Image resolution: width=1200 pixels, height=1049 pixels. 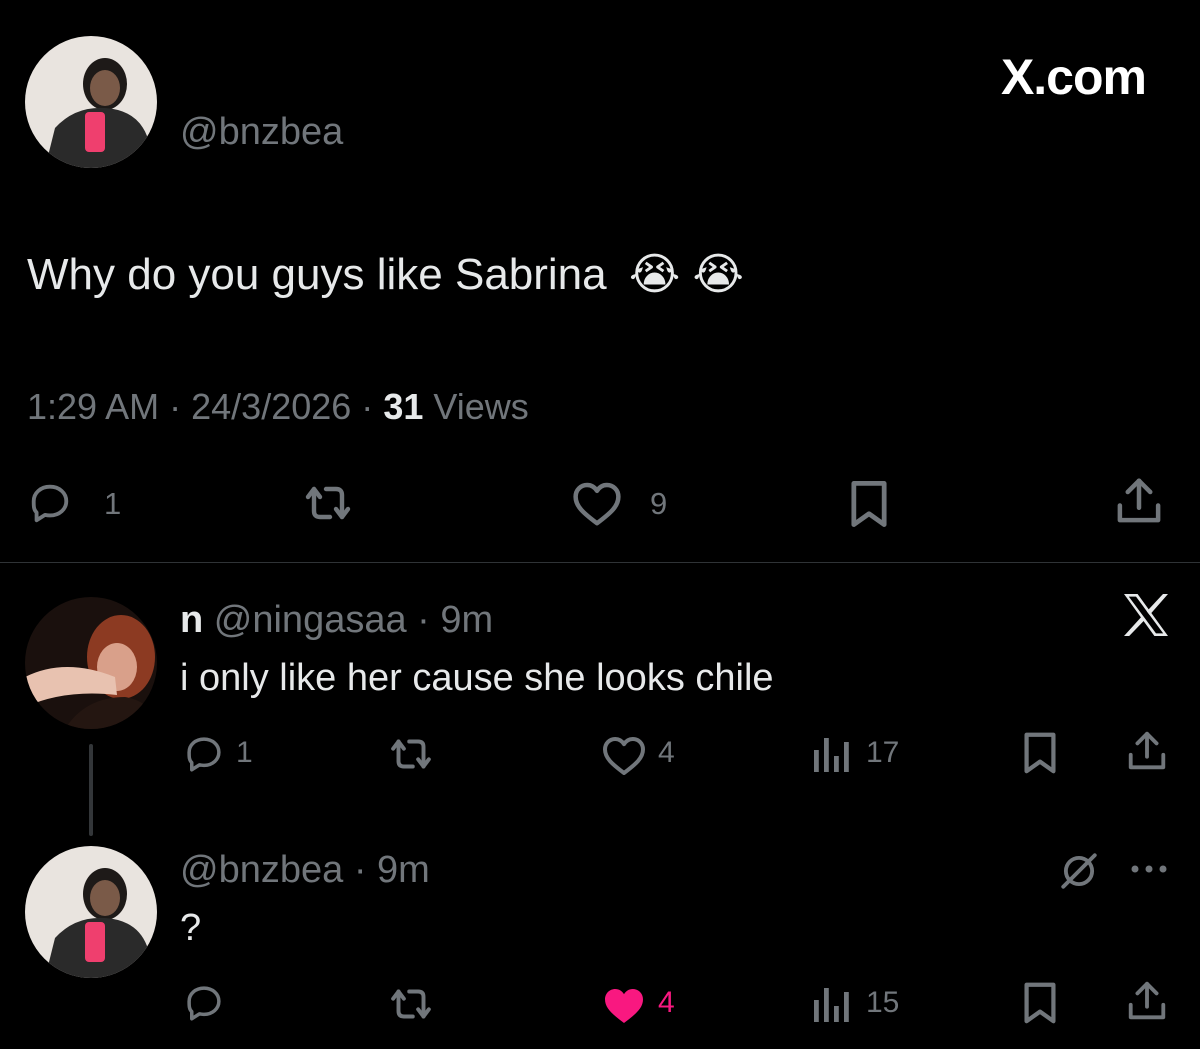 I want to click on post-text: Why do you guys like Sabrina 😭 😭, so click(x=385, y=275).